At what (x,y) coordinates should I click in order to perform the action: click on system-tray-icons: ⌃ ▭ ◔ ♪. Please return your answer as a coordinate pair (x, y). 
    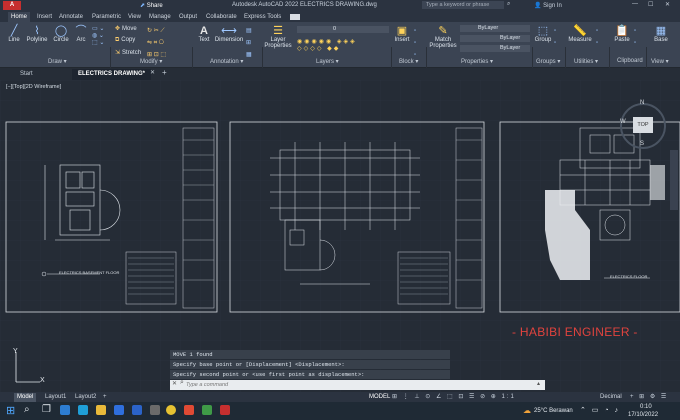
    Looking at the image, I should click on (600, 410).